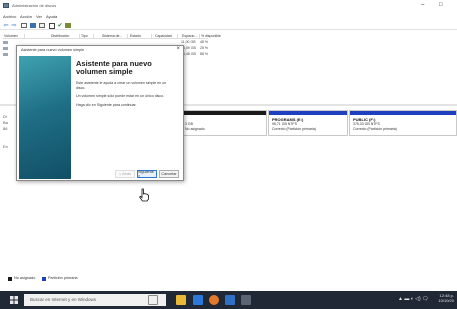  Describe the element at coordinates (5, 128) in the screenshot. I see `disk-label: 86` at that location.